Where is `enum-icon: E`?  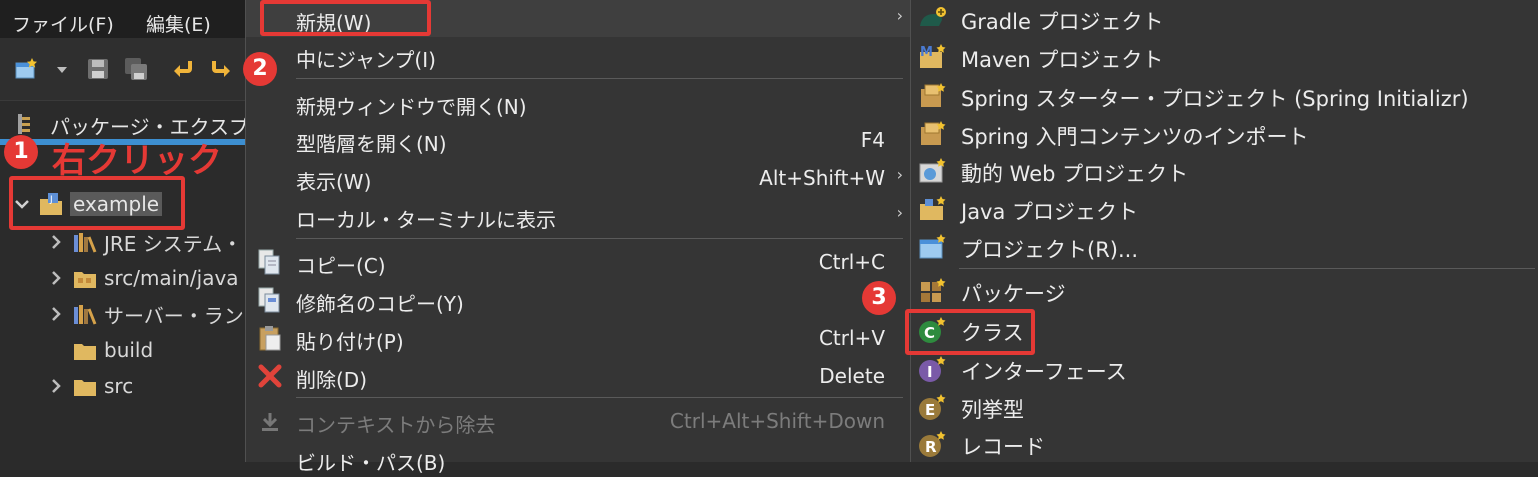
enum-icon: E is located at coordinates (932, 407).